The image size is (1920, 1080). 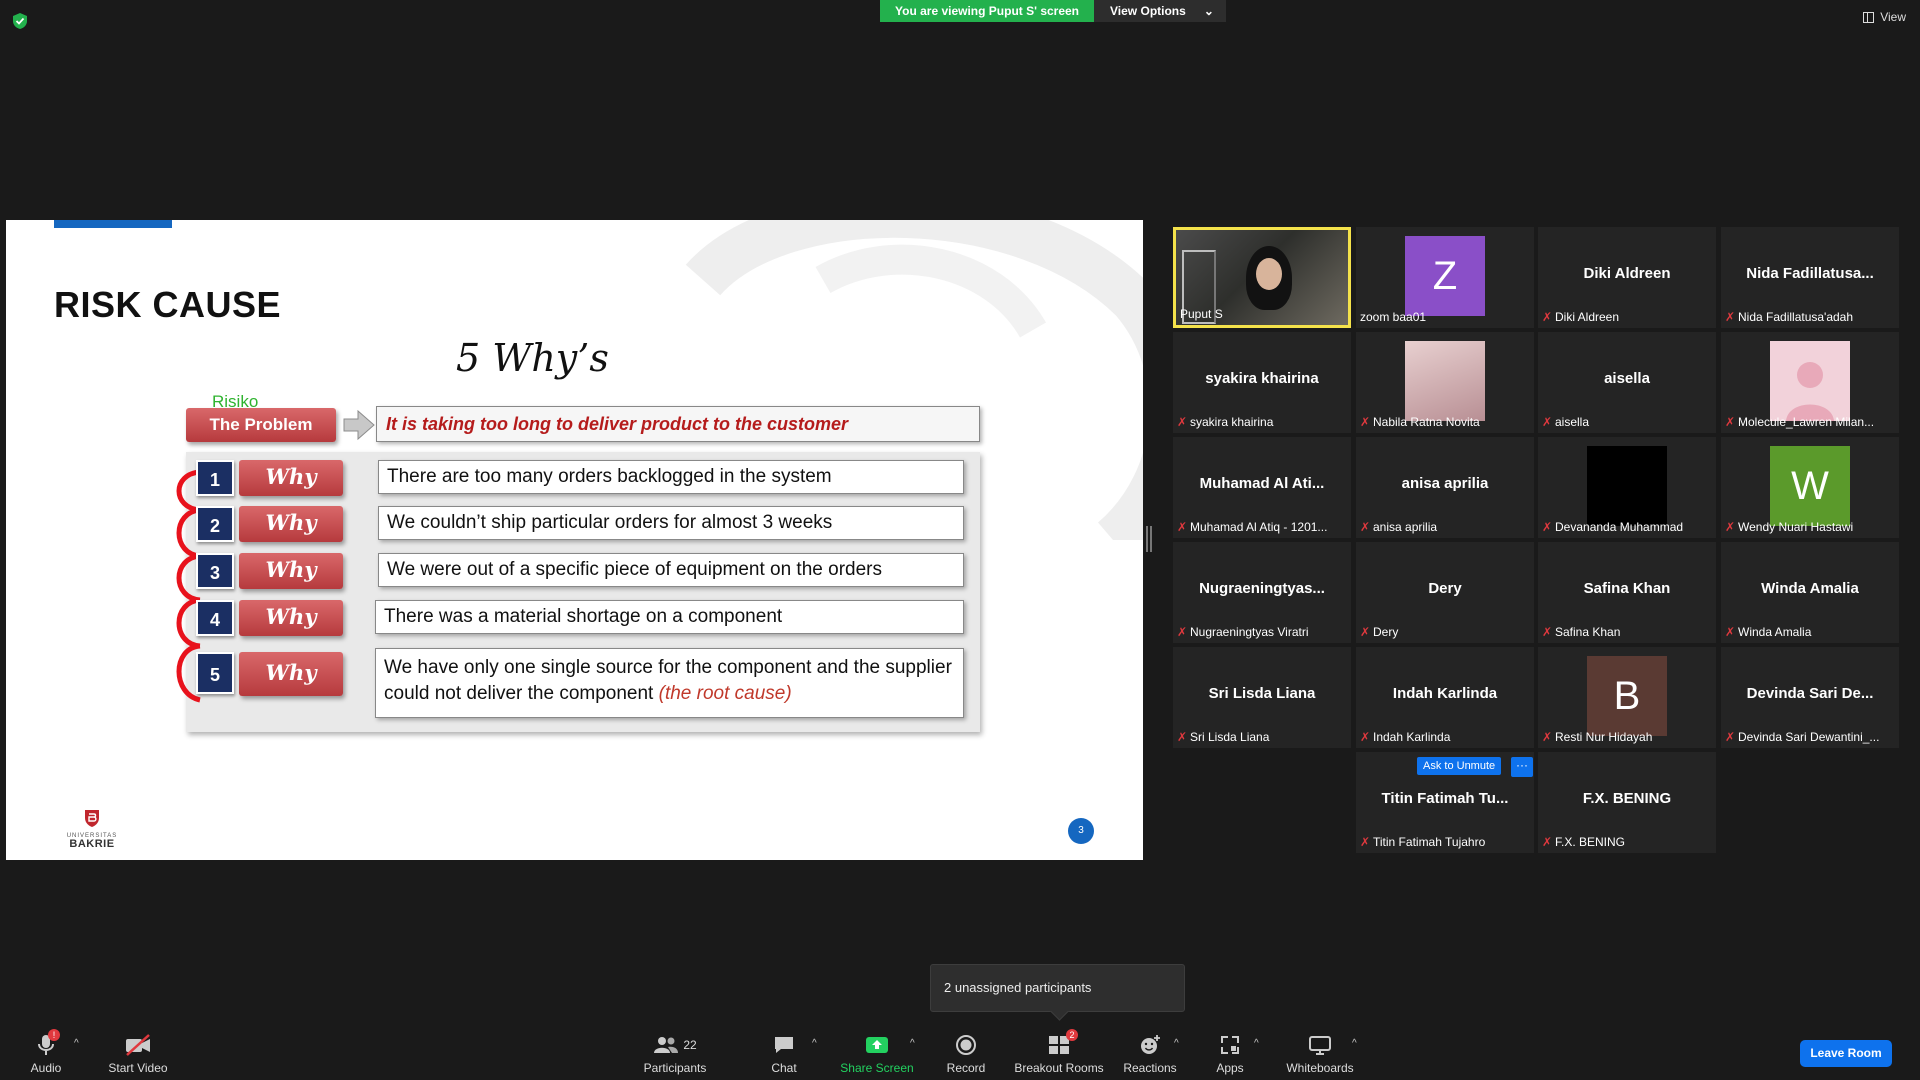 I want to click on why-number-4: 4, so click(x=215, y=618).